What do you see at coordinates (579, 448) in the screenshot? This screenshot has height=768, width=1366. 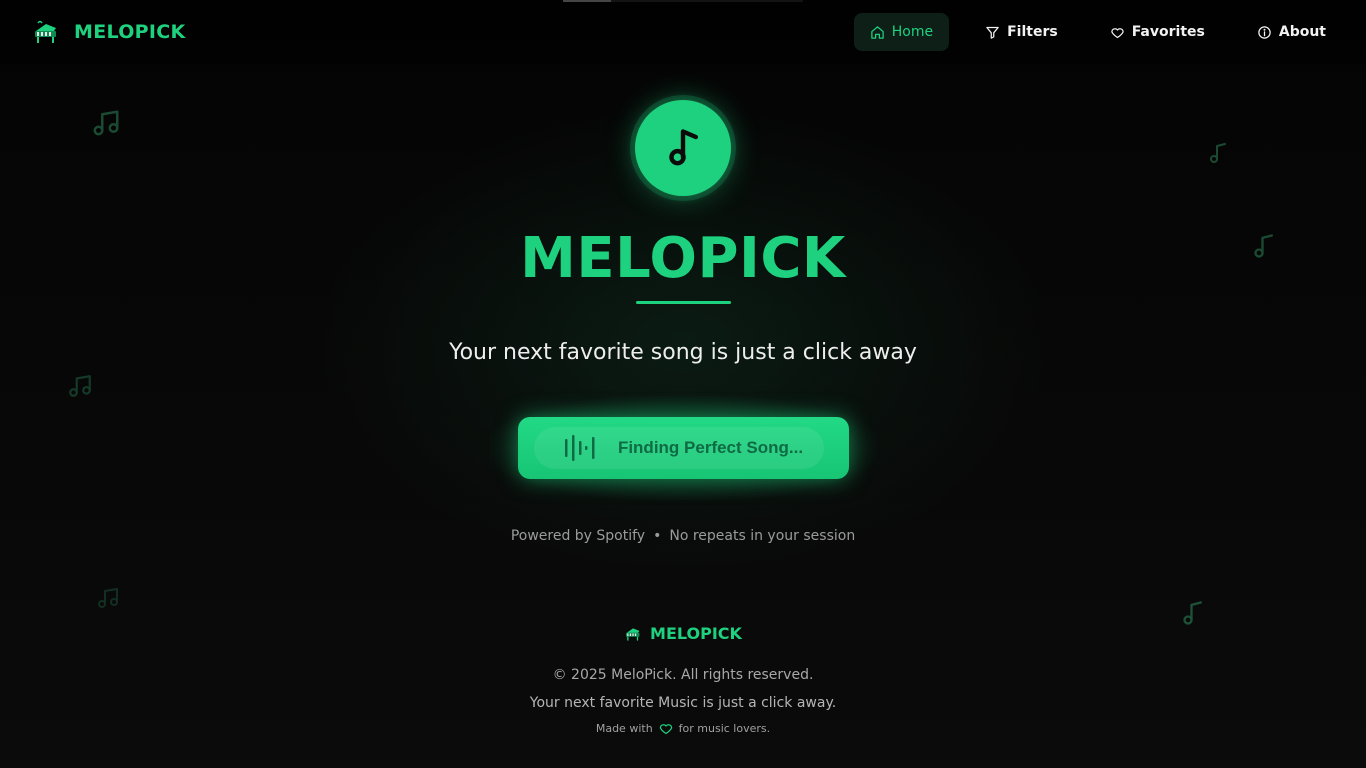 I see `audio-wave-icon` at bounding box center [579, 448].